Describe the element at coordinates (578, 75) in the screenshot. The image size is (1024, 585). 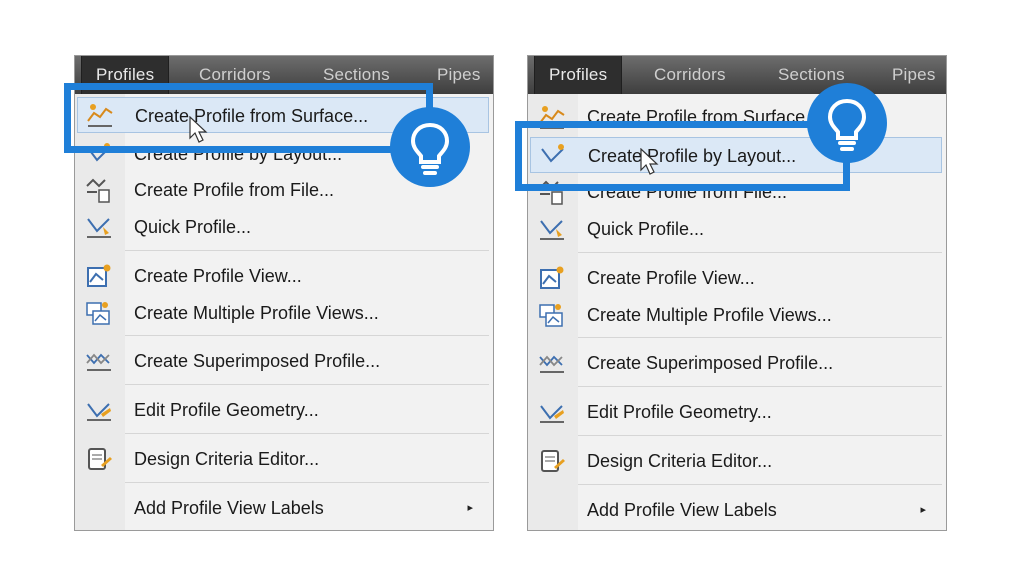
I see `tab-profiles: Profiles` at that location.